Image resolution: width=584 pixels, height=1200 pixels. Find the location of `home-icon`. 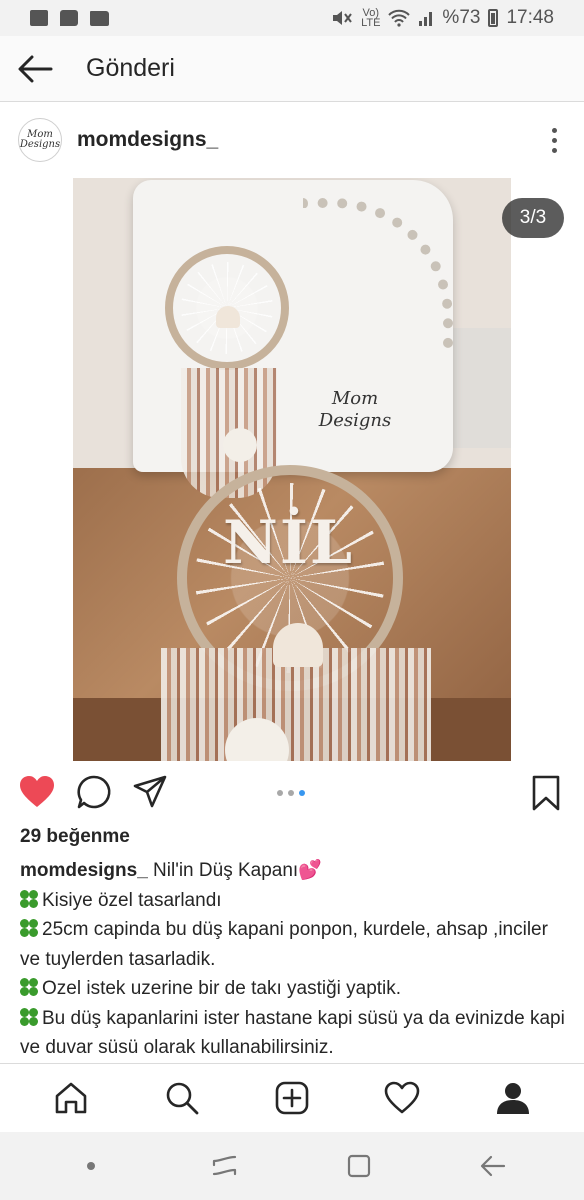

home-icon is located at coordinates (71, 1097).